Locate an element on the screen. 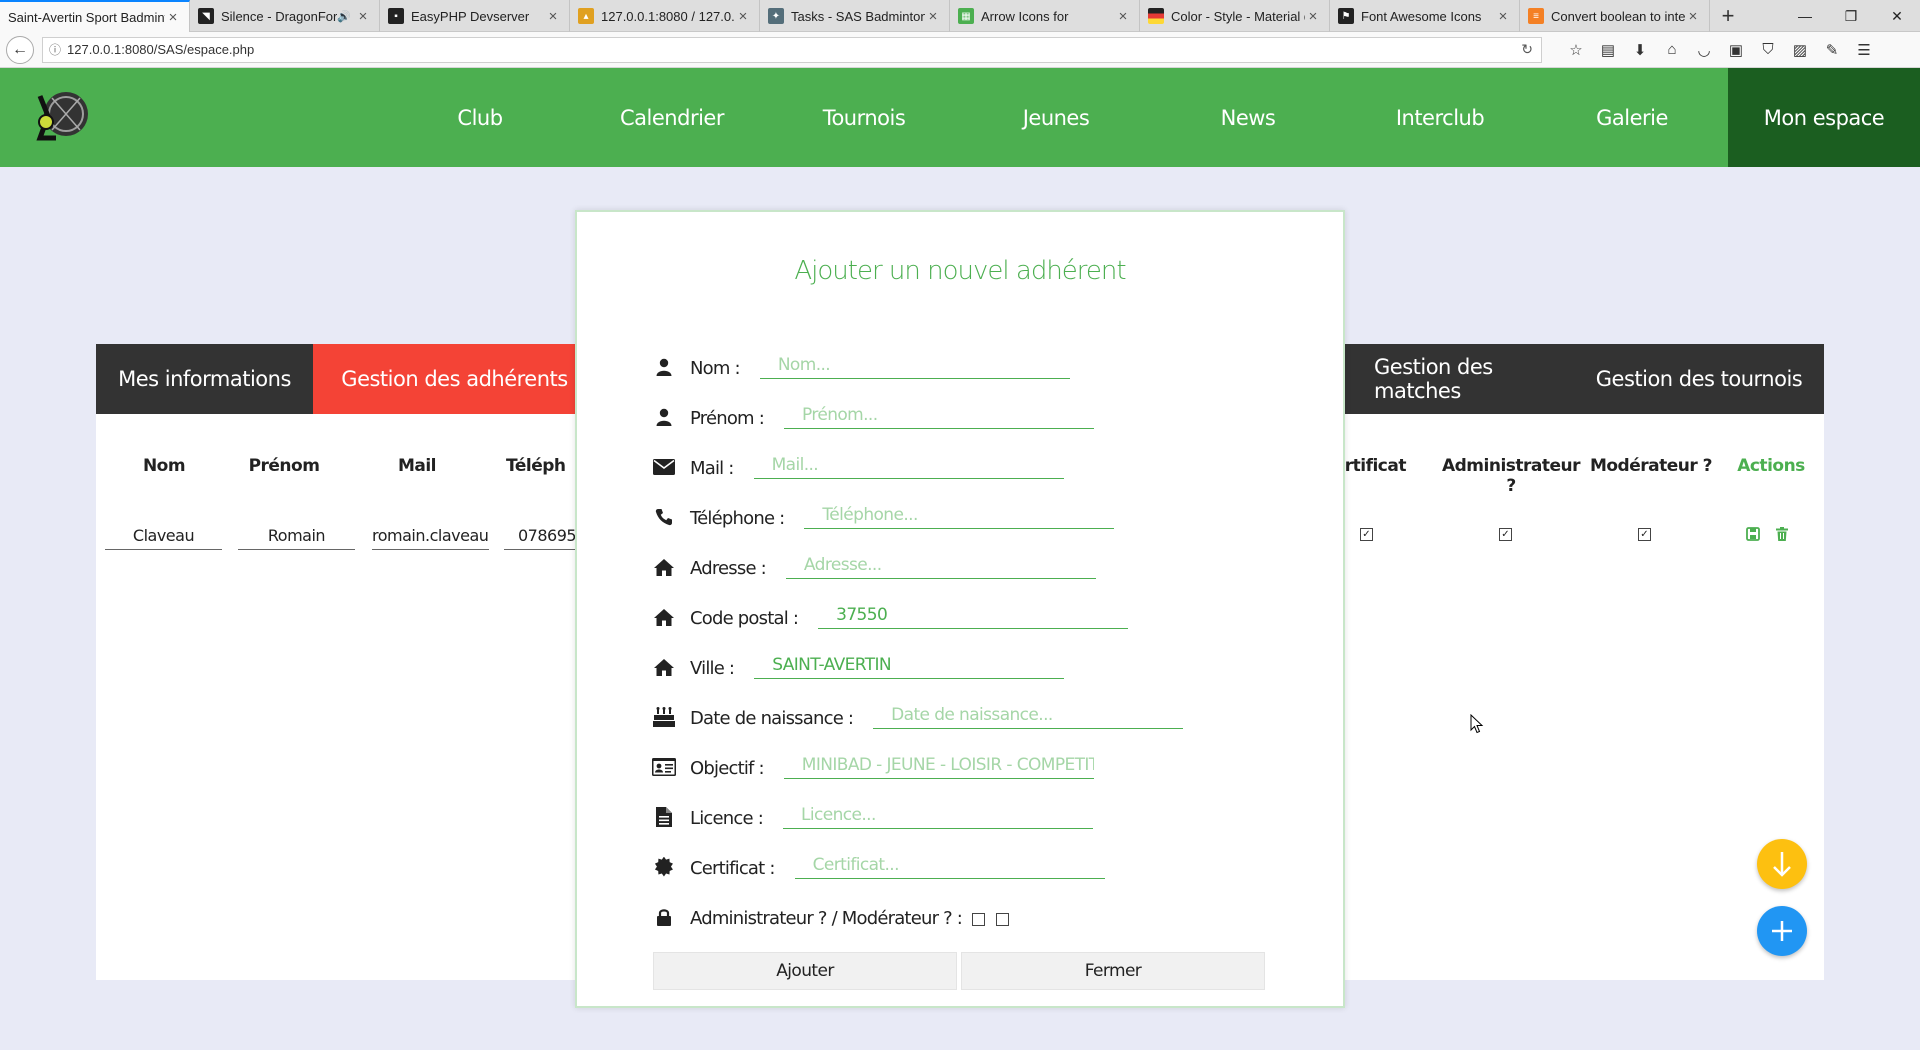  favicon-icon is located at coordinates (1156, 16).